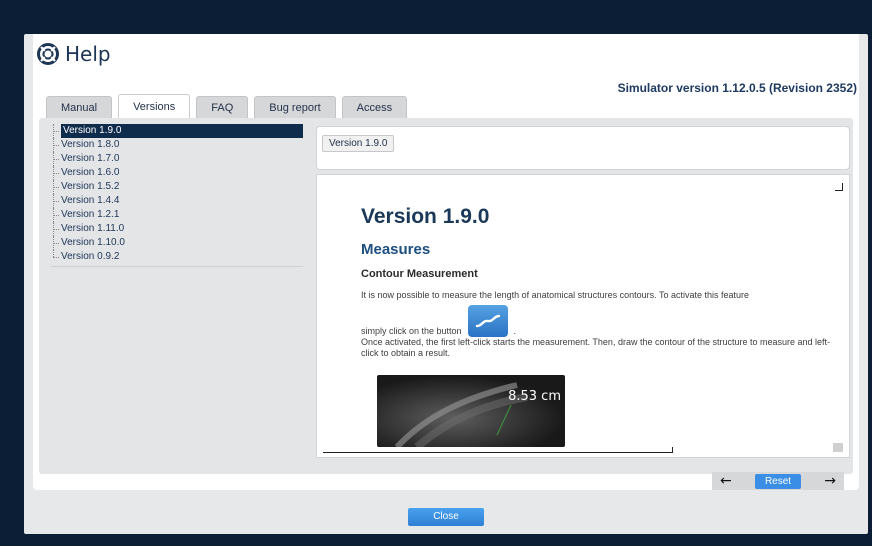 The image size is (872, 546). Describe the element at coordinates (446, 517) in the screenshot. I see `close-button: Close` at that location.